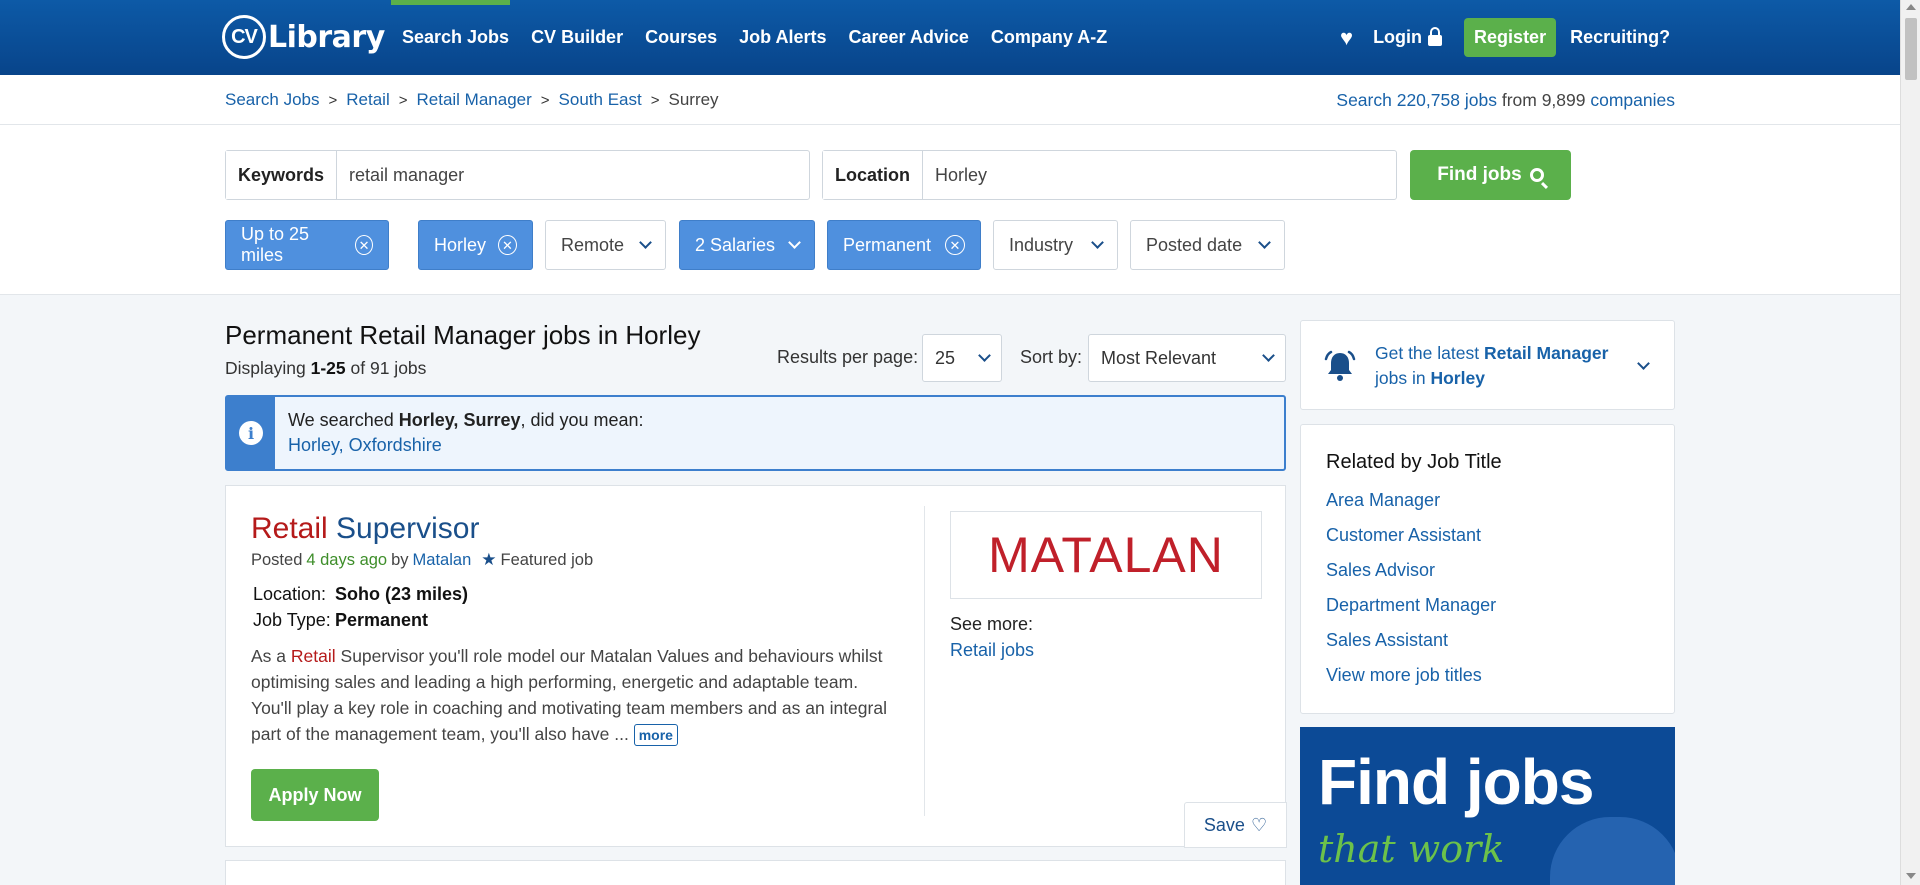  I want to click on filter-location: Horley ✕, so click(475, 245).